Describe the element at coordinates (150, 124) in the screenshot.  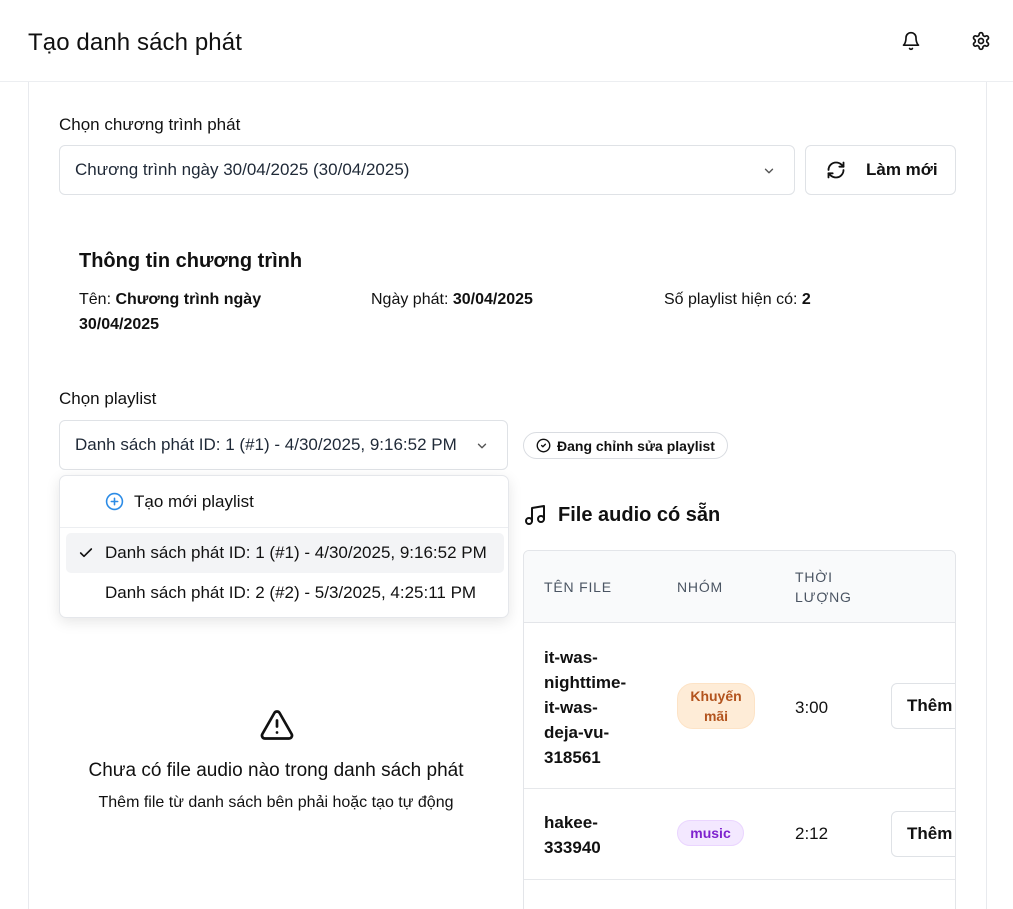
I see `program-select-label: Chọn chương trình phát` at that location.